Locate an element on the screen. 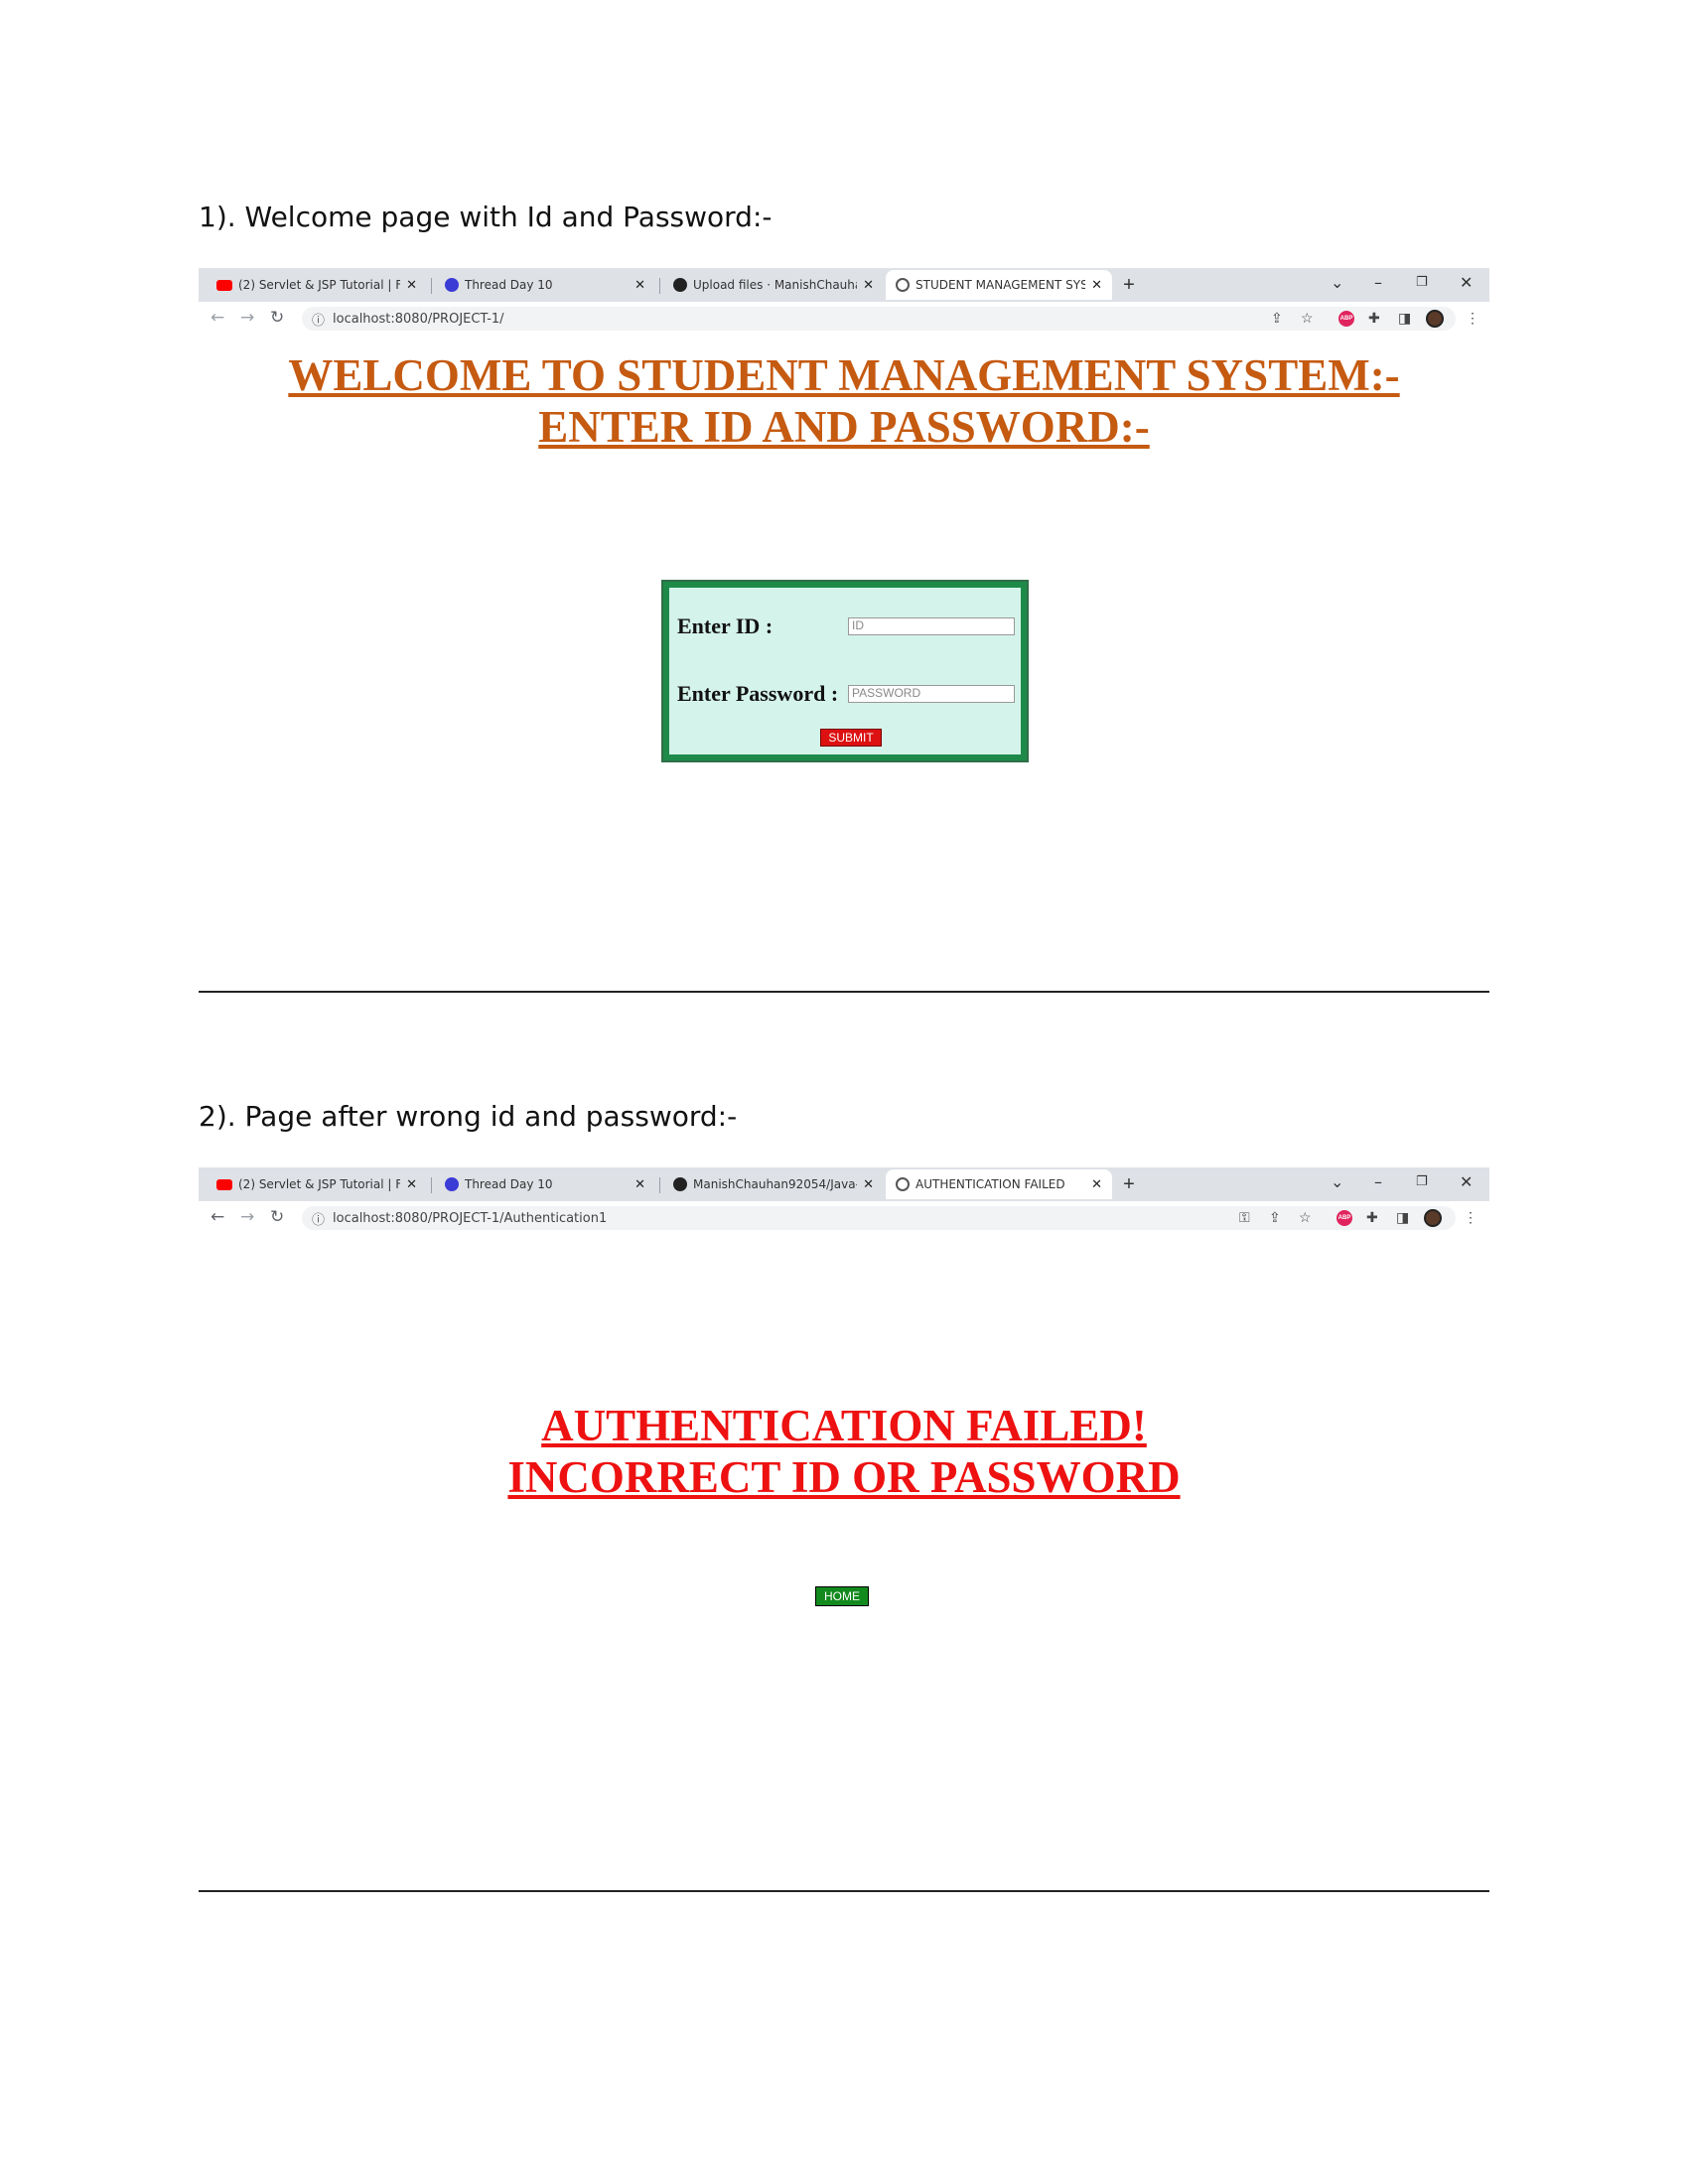  tab-title: ManishChauhan92054/Java-Serv is located at coordinates (775, 1184).